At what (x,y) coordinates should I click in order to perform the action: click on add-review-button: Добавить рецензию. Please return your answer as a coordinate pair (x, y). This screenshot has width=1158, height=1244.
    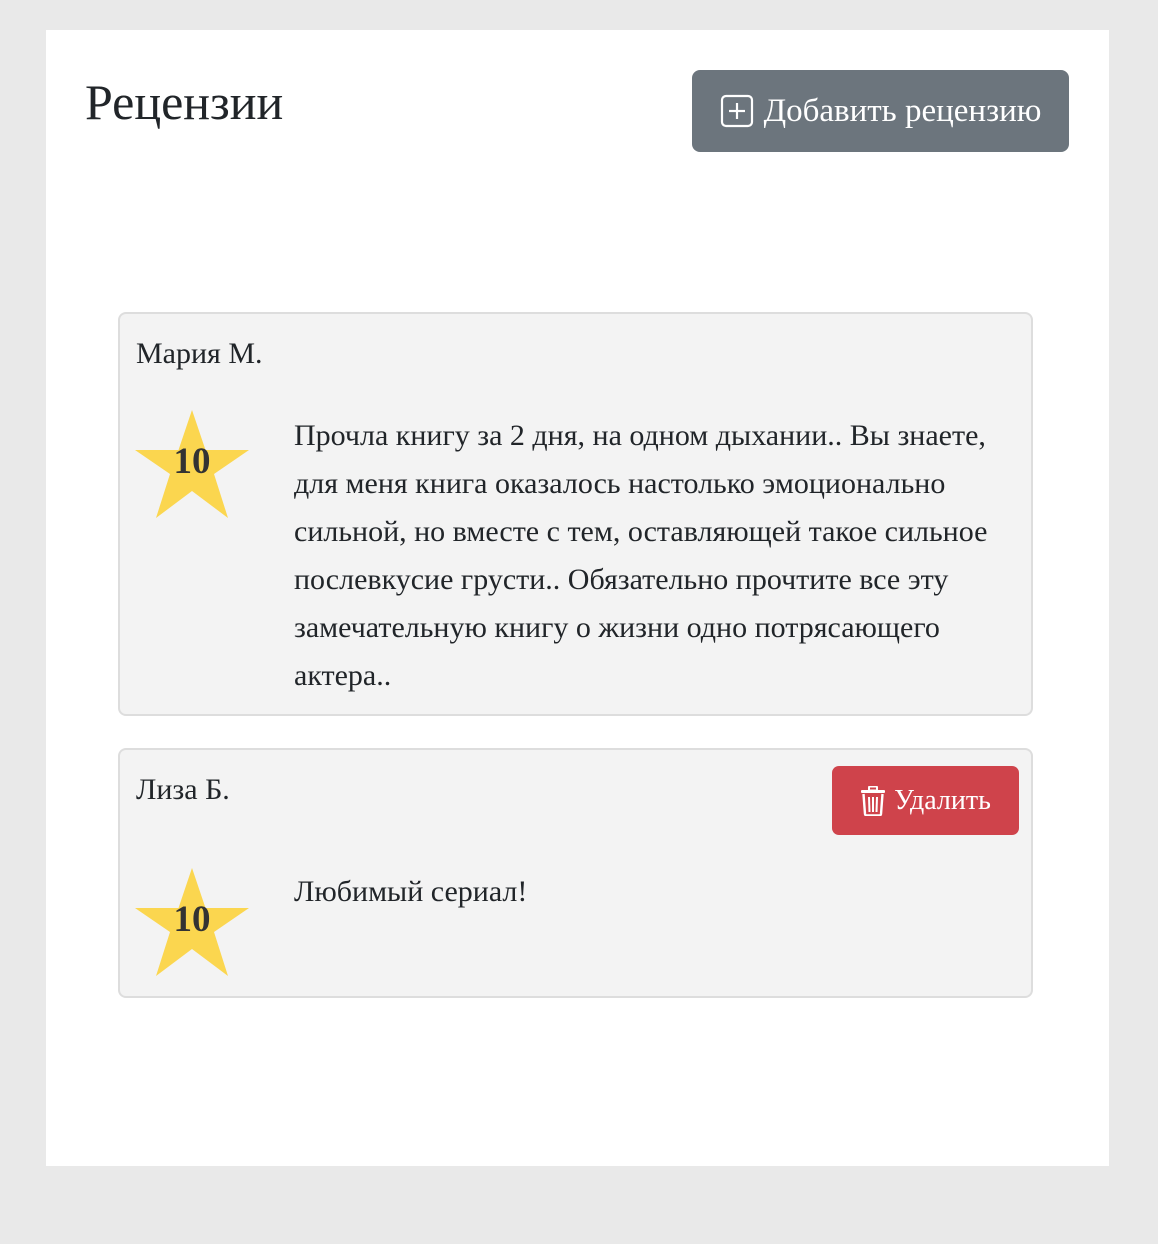
    Looking at the image, I should click on (880, 111).